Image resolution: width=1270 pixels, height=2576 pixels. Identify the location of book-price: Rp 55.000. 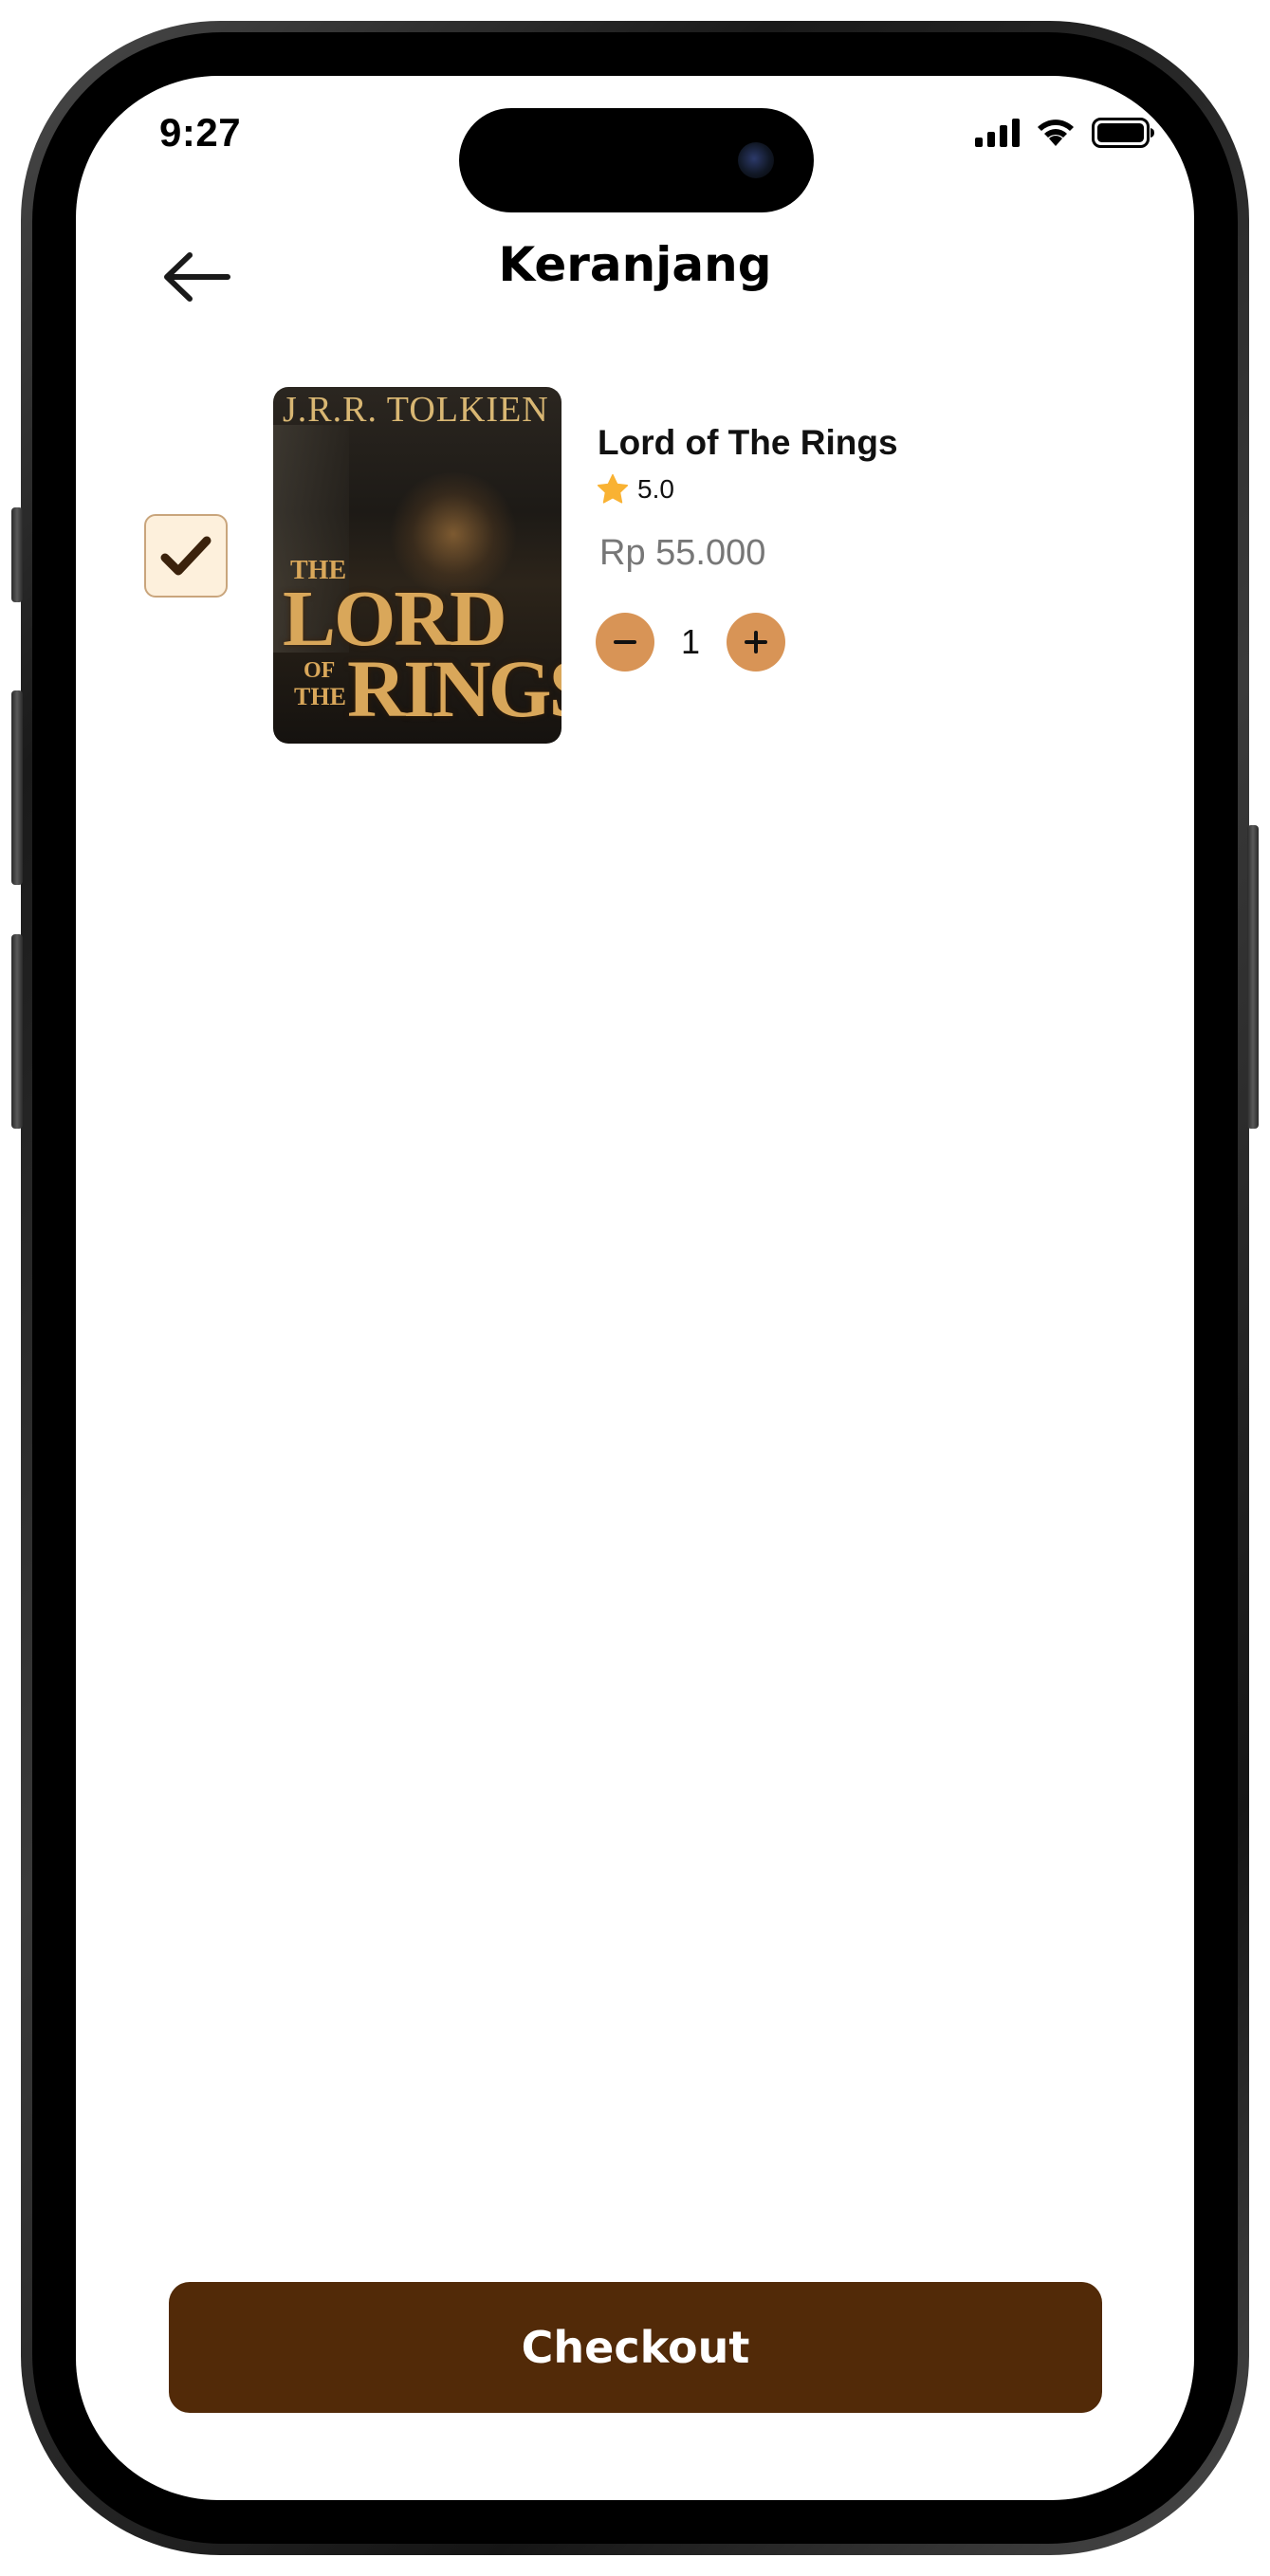
(682, 553).